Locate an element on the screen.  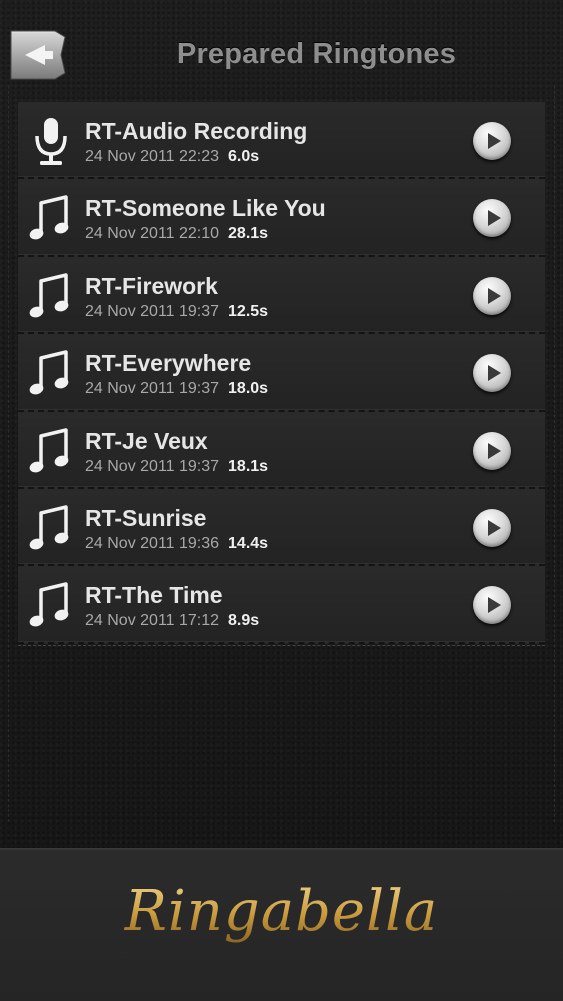
ringtone-row: RT-Je Veux 24 Nov 2011 19:37 18.1s is located at coordinates (281, 451).